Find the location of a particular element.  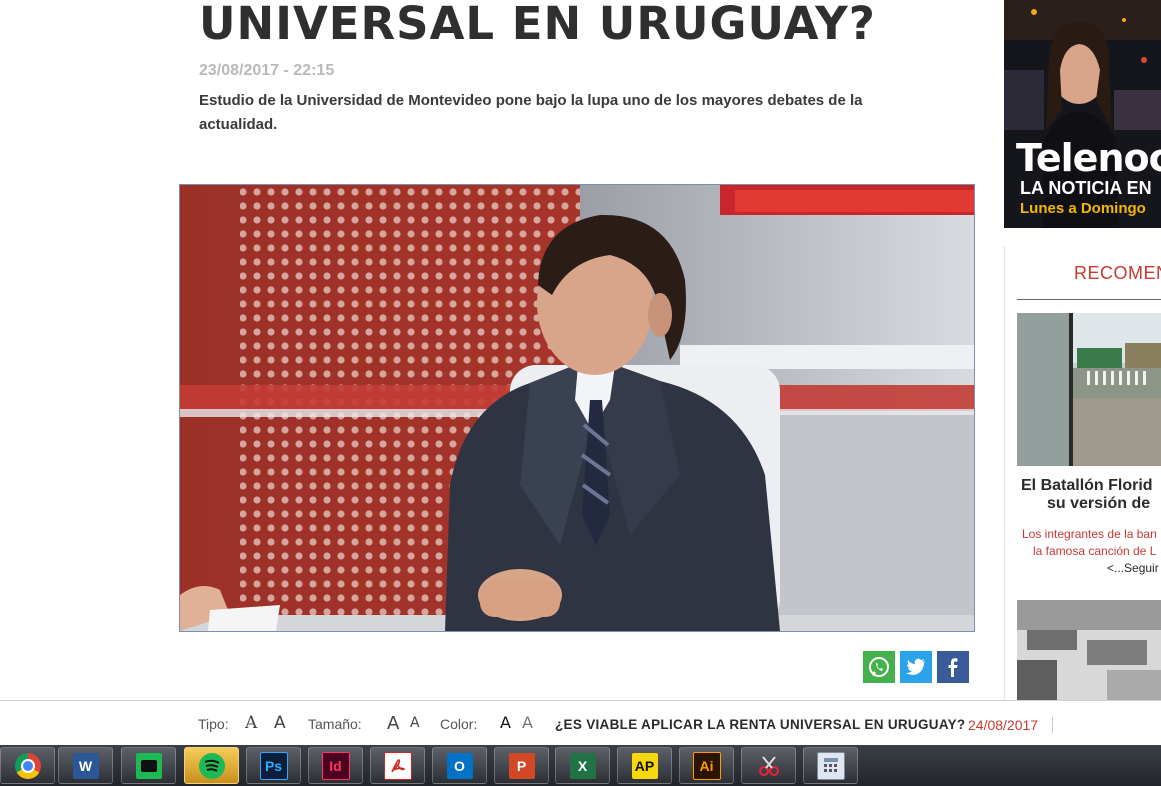

taskbar-calculator-button is located at coordinates (830, 765).